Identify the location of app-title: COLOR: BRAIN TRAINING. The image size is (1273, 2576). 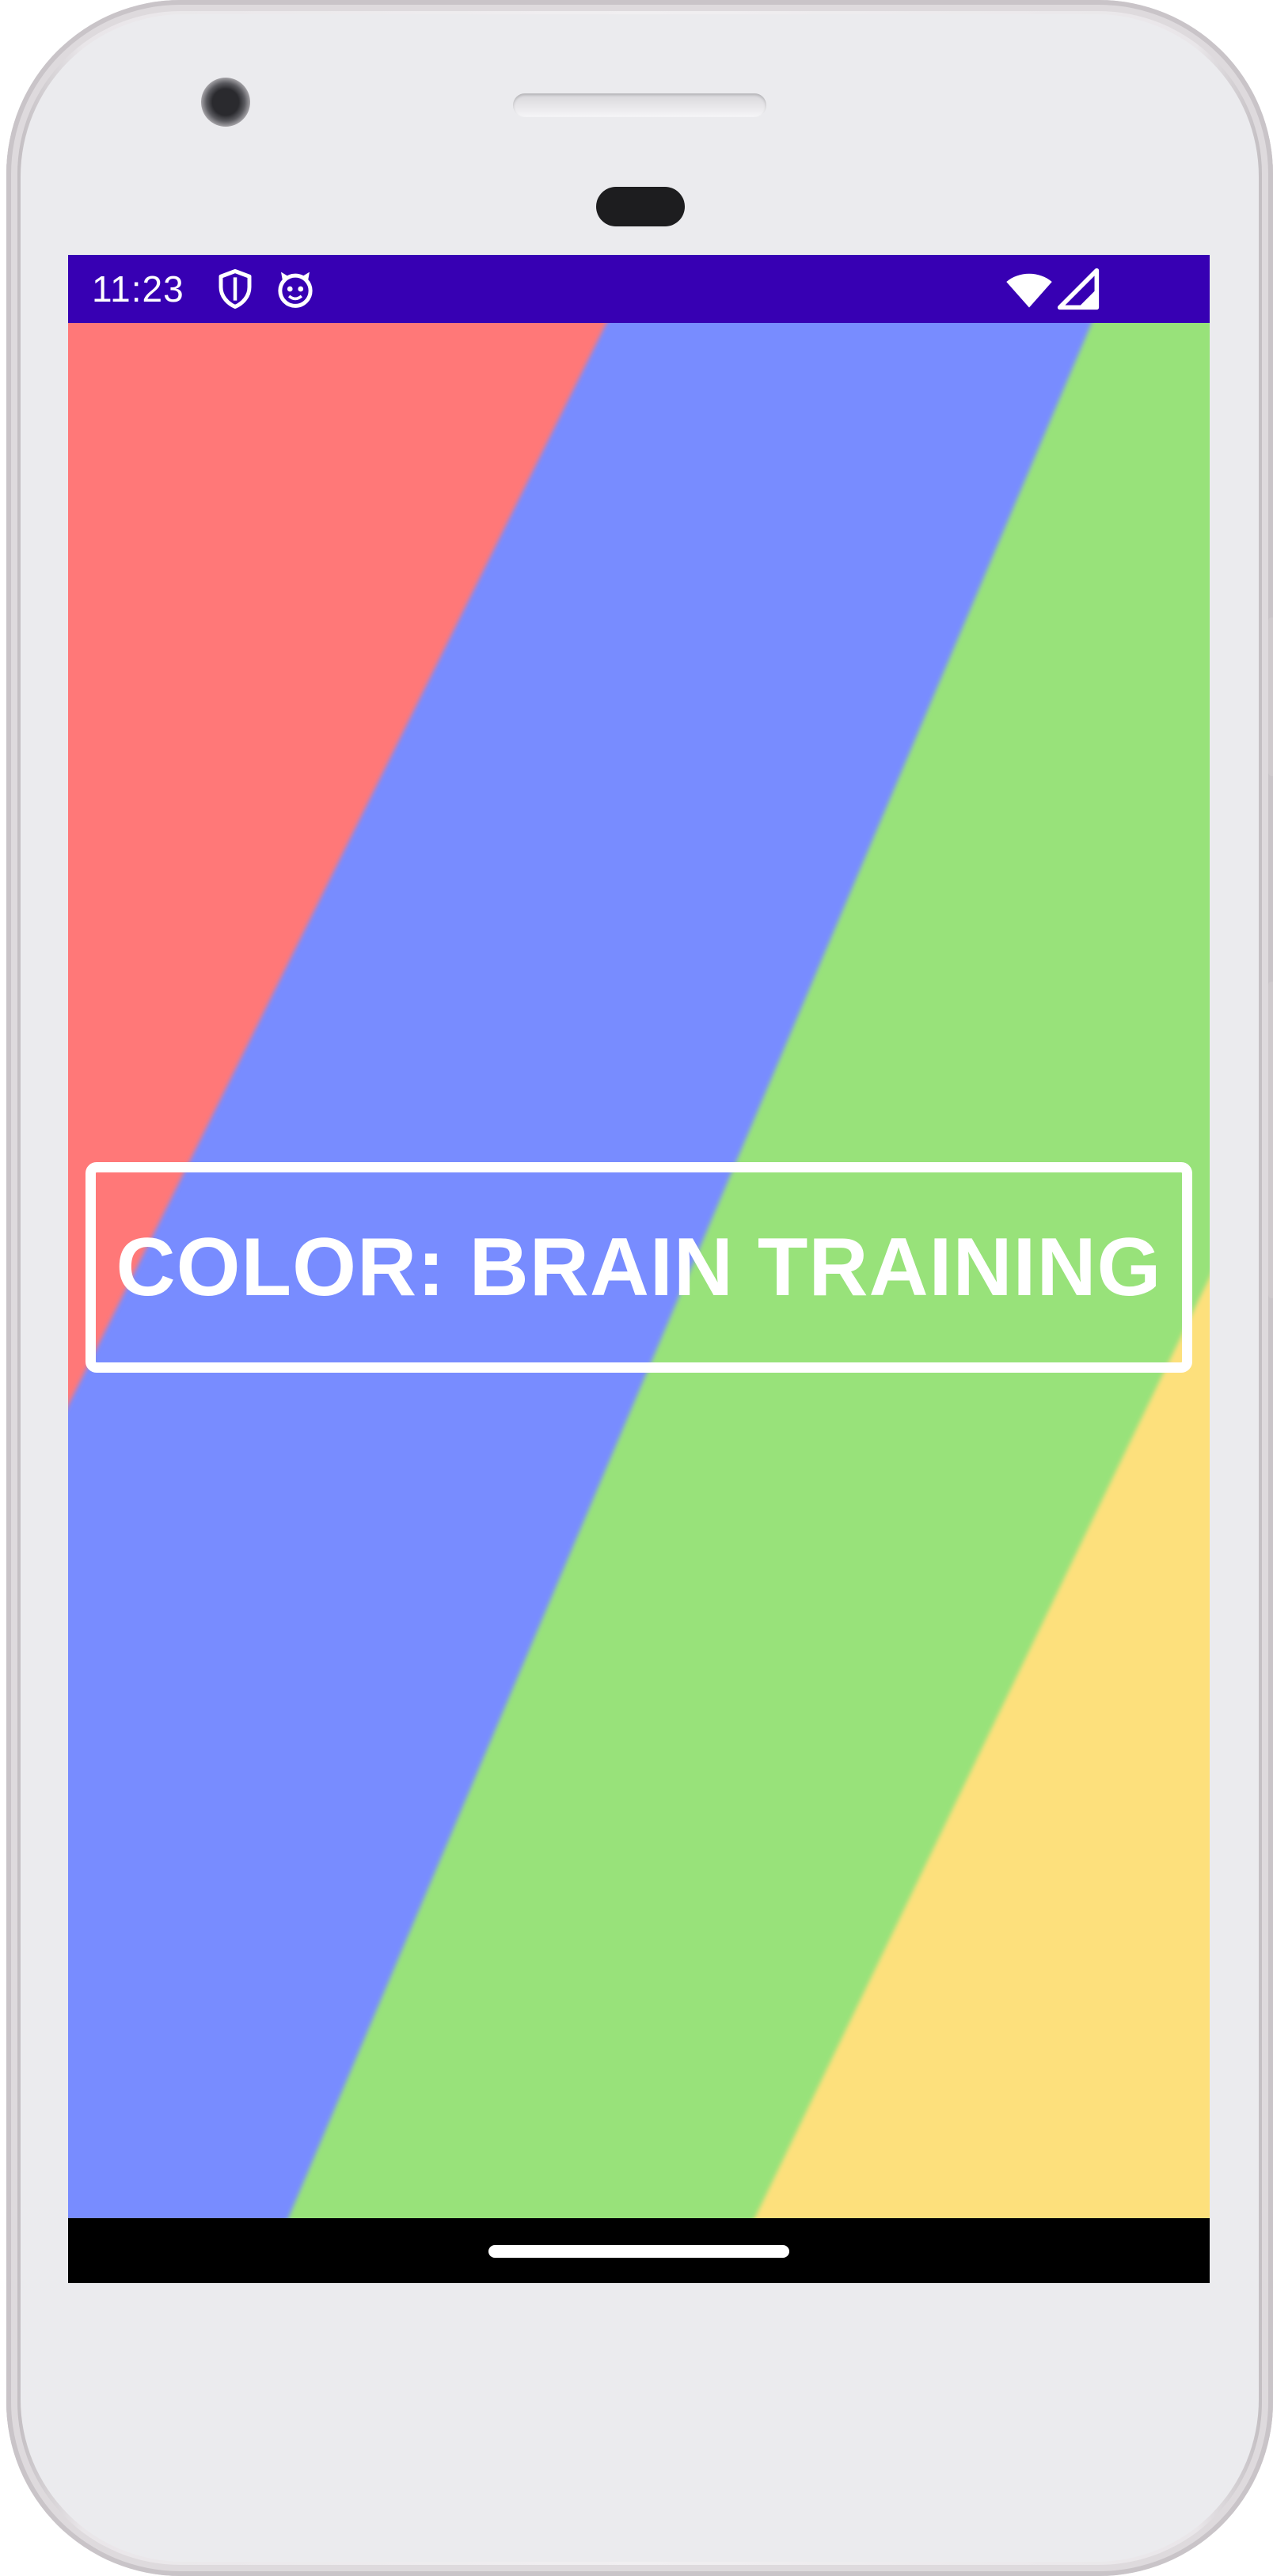
(639, 1267).